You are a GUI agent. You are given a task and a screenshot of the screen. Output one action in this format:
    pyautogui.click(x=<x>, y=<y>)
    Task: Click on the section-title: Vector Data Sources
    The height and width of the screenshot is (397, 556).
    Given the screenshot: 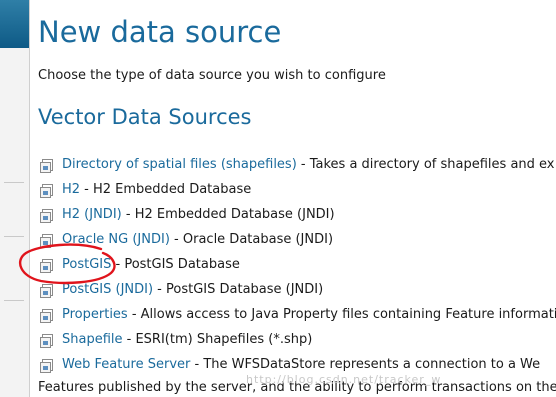 What is the action you would take?
    pyautogui.click(x=145, y=117)
    